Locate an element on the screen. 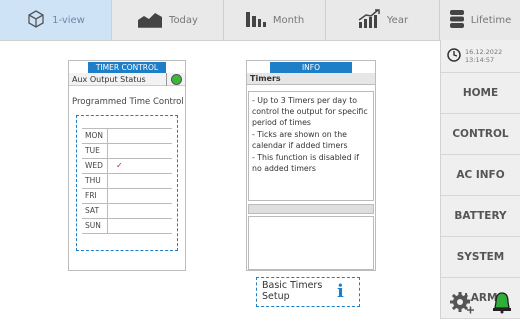 The width and height of the screenshot is (520, 319). day-label: WED is located at coordinates (94, 165).